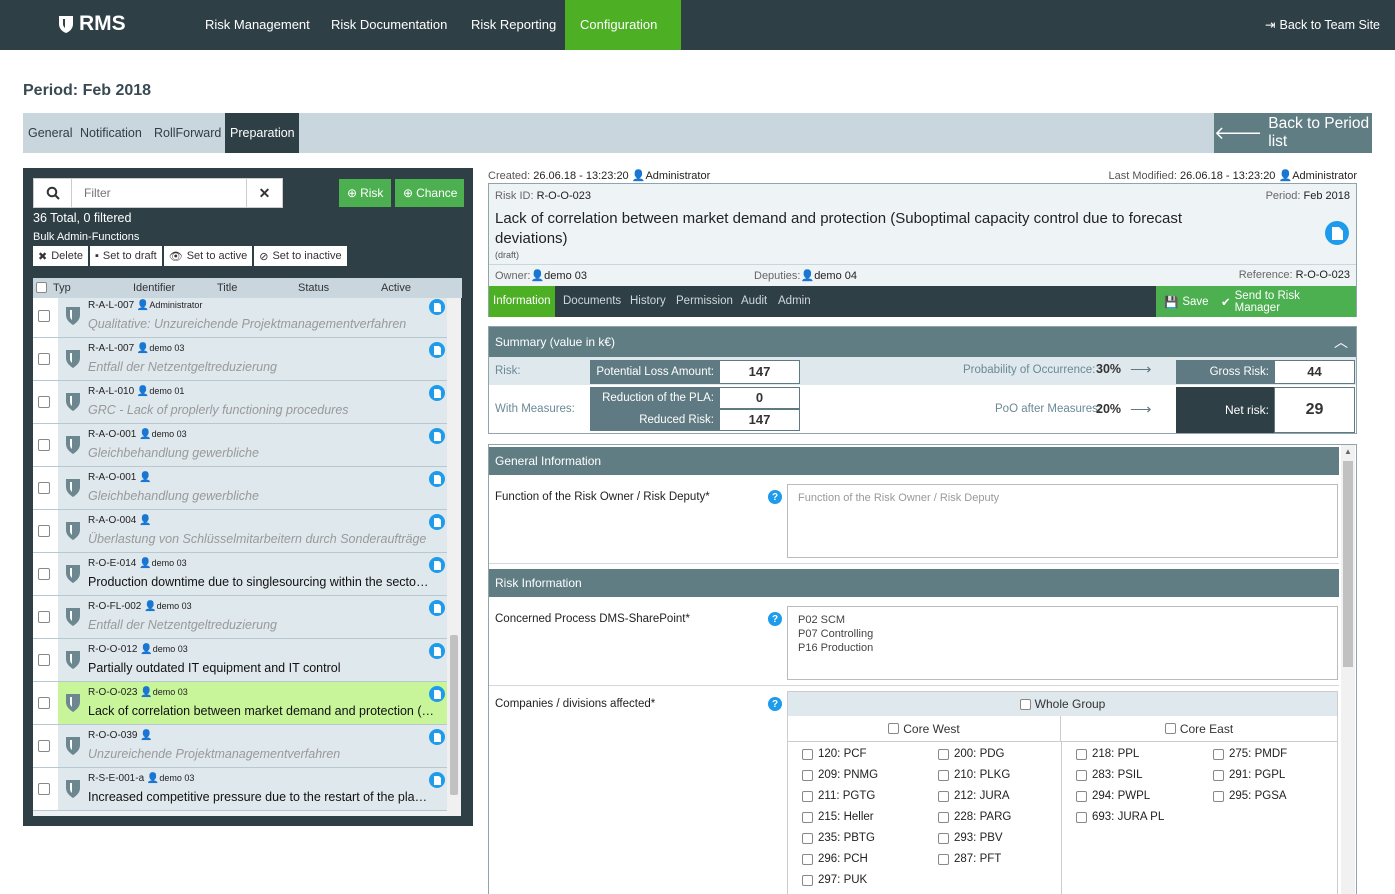 The image size is (1395, 894). Describe the element at coordinates (1025, 704) in the screenshot. I see `whole-group-checkbox` at that location.